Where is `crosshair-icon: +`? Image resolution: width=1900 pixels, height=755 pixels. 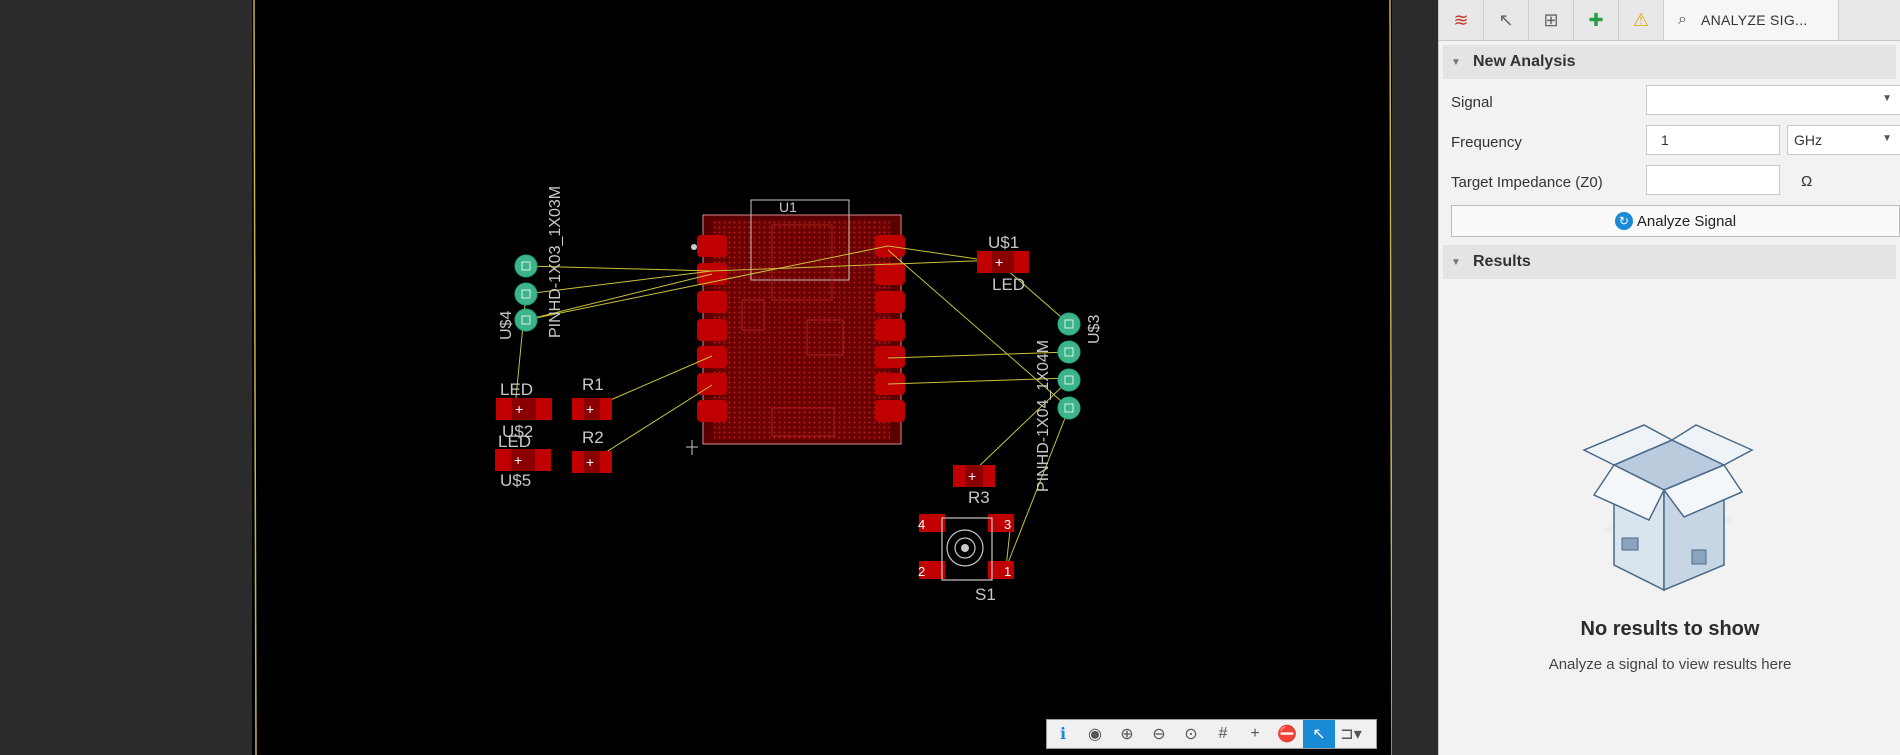 crosshair-icon: + is located at coordinates (1255, 734).